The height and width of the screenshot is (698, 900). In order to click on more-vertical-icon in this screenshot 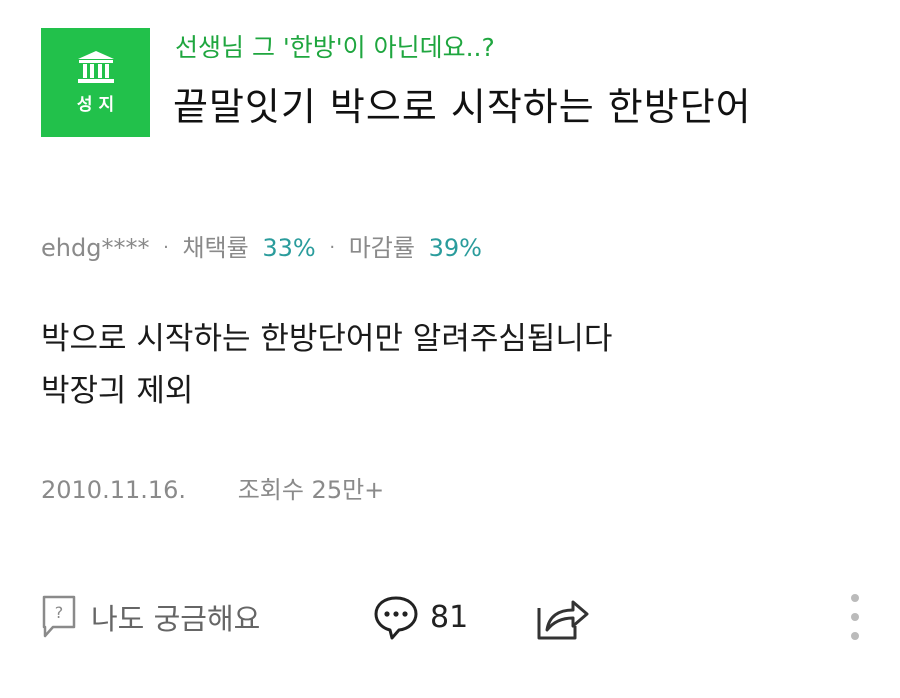, I will do `click(855, 617)`.